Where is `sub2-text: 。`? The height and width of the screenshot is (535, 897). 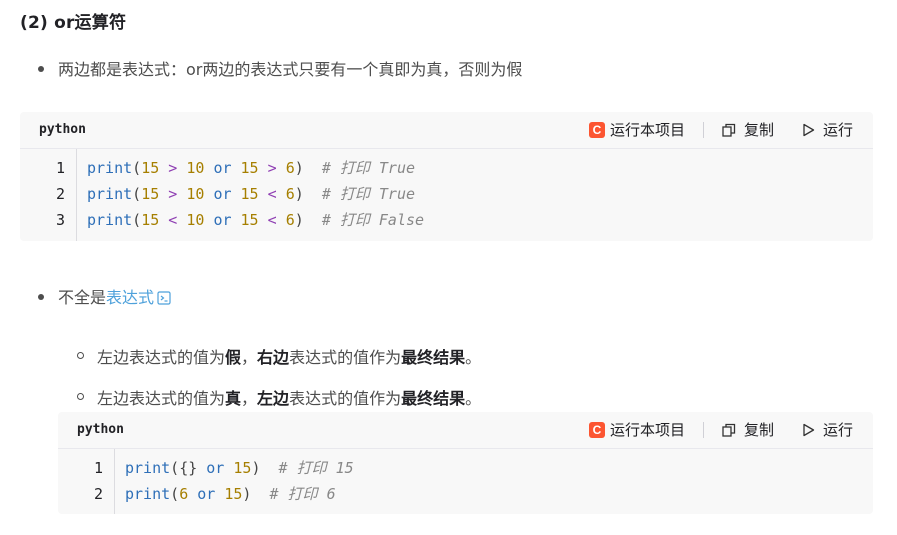
sub2-text: 。 is located at coordinates (473, 398).